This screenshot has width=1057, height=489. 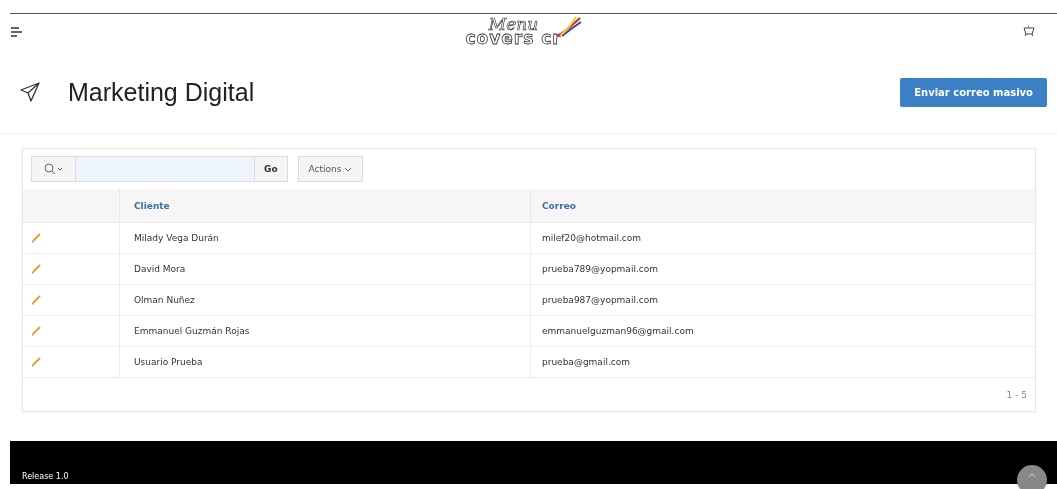 What do you see at coordinates (782, 269) in the screenshot?
I see `table-cell: prueba789@yopmail.com` at bounding box center [782, 269].